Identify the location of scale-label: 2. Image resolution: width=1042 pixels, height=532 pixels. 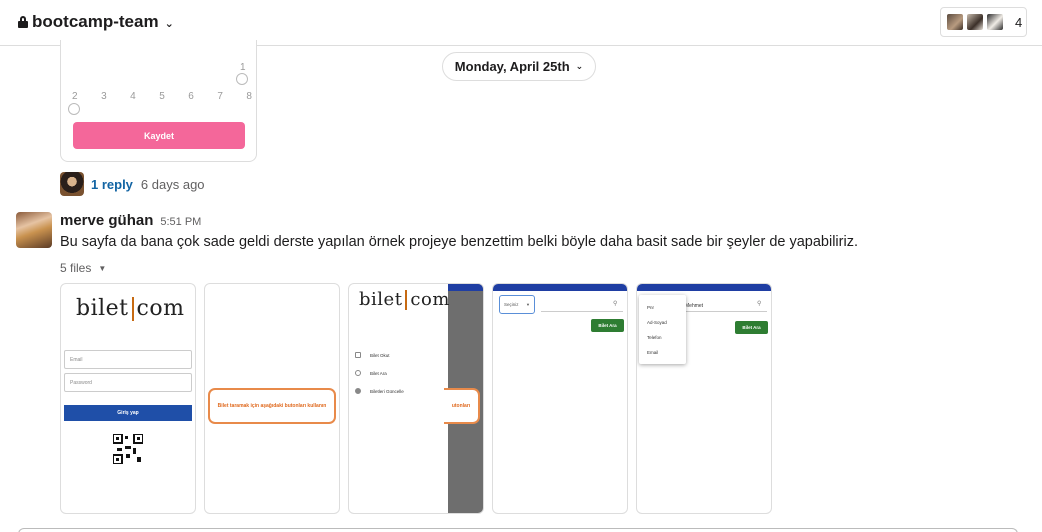
(75, 96).